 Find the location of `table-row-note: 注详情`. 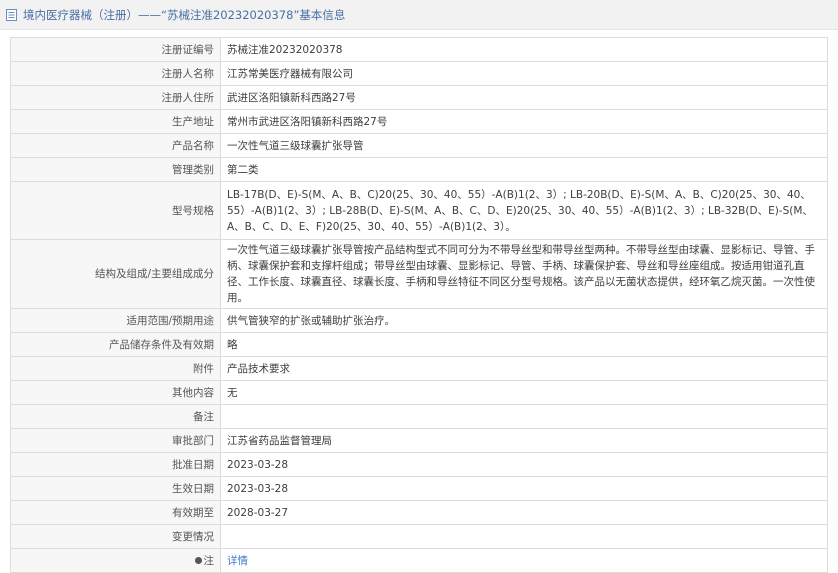

table-row-note: 注详情 is located at coordinates (419, 560).